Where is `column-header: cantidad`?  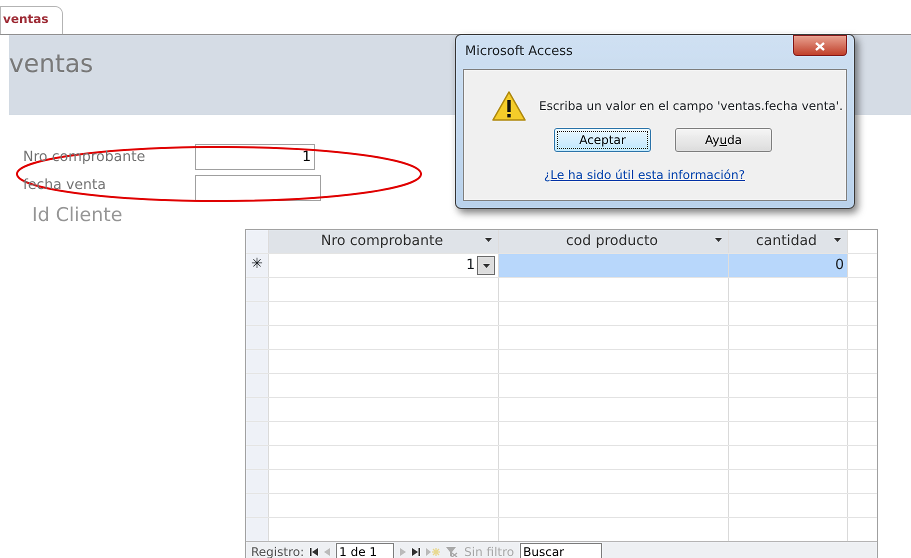
column-header: cantidad is located at coordinates (788, 241).